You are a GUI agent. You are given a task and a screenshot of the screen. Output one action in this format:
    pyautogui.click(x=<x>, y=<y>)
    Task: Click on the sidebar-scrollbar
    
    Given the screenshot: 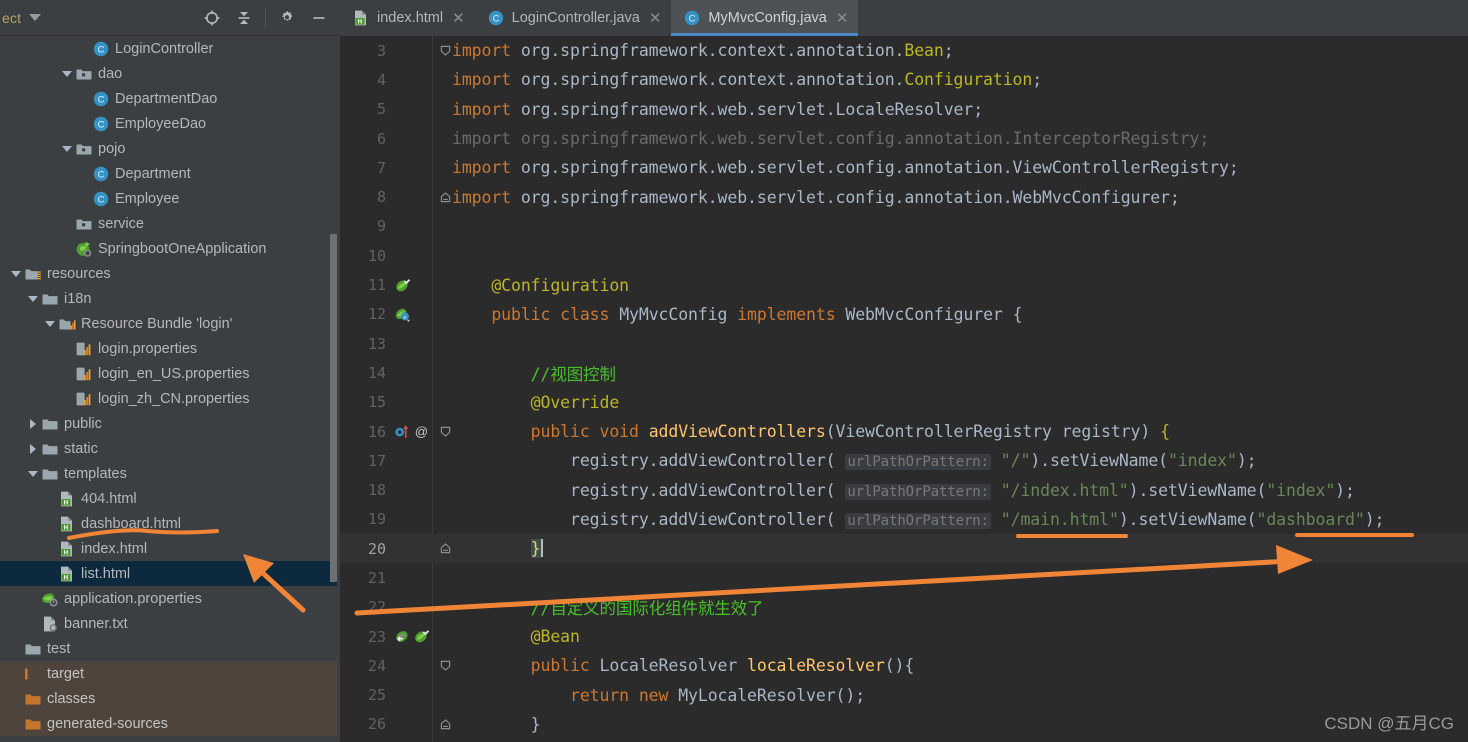 What is the action you would take?
    pyautogui.click(x=333, y=408)
    